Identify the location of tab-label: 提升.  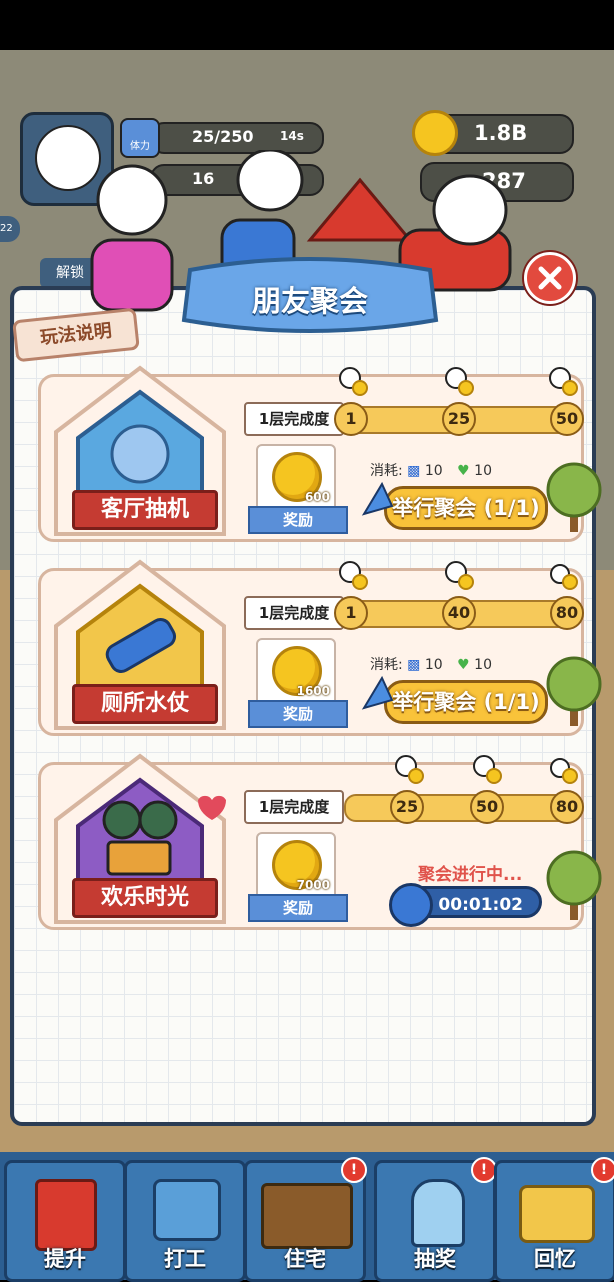
(65, 1259).